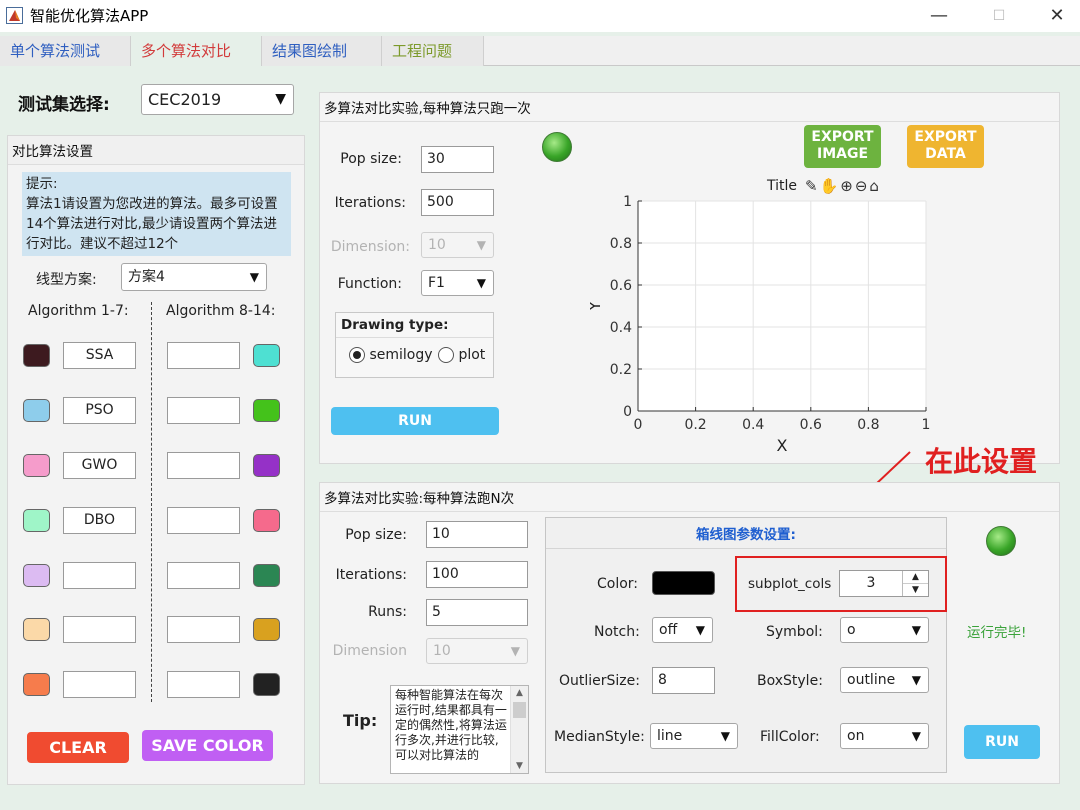 This screenshot has width=1080, height=810. What do you see at coordinates (437, 245) in the screenshot?
I see `dimension-value: 10` at bounding box center [437, 245].